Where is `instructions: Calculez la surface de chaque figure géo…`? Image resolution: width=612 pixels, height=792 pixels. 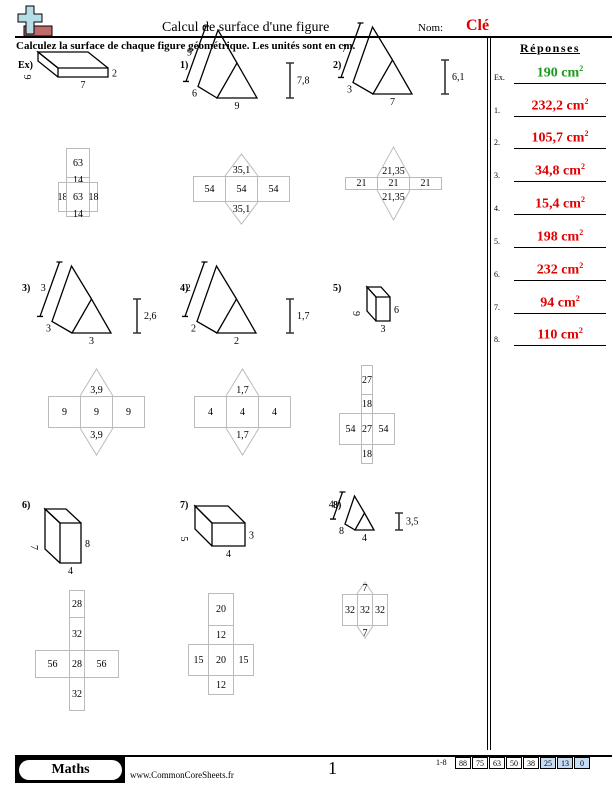 instructions: Calculez la surface de chaque figure géo… is located at coordinates (186, 46).